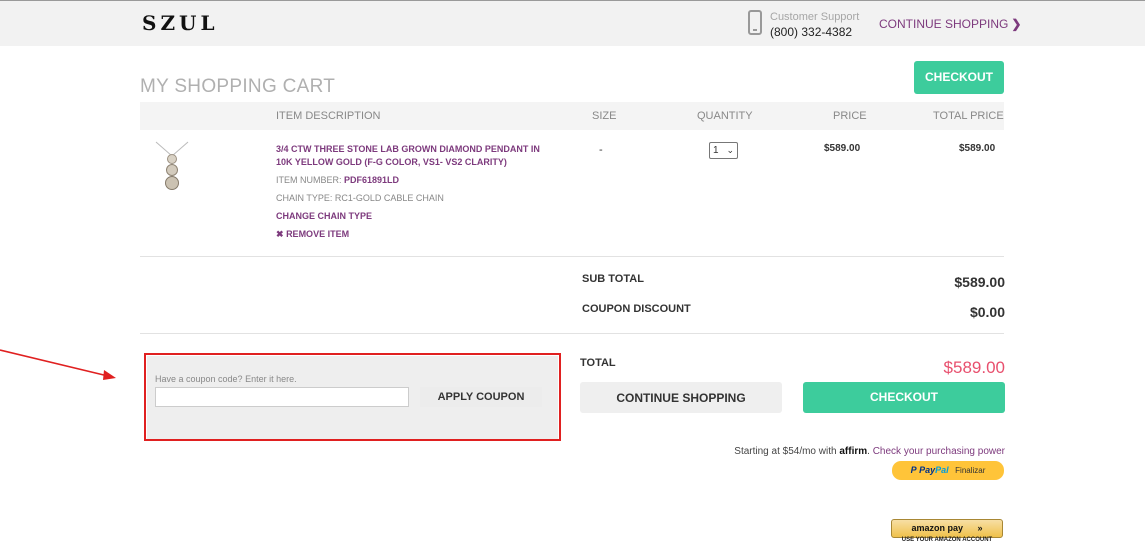 Image resolution: width=1145 pixels, height=555 pixels. Describe the element at coordinates (601, 150) in the screenshot. I see `item-size: -` at that location.